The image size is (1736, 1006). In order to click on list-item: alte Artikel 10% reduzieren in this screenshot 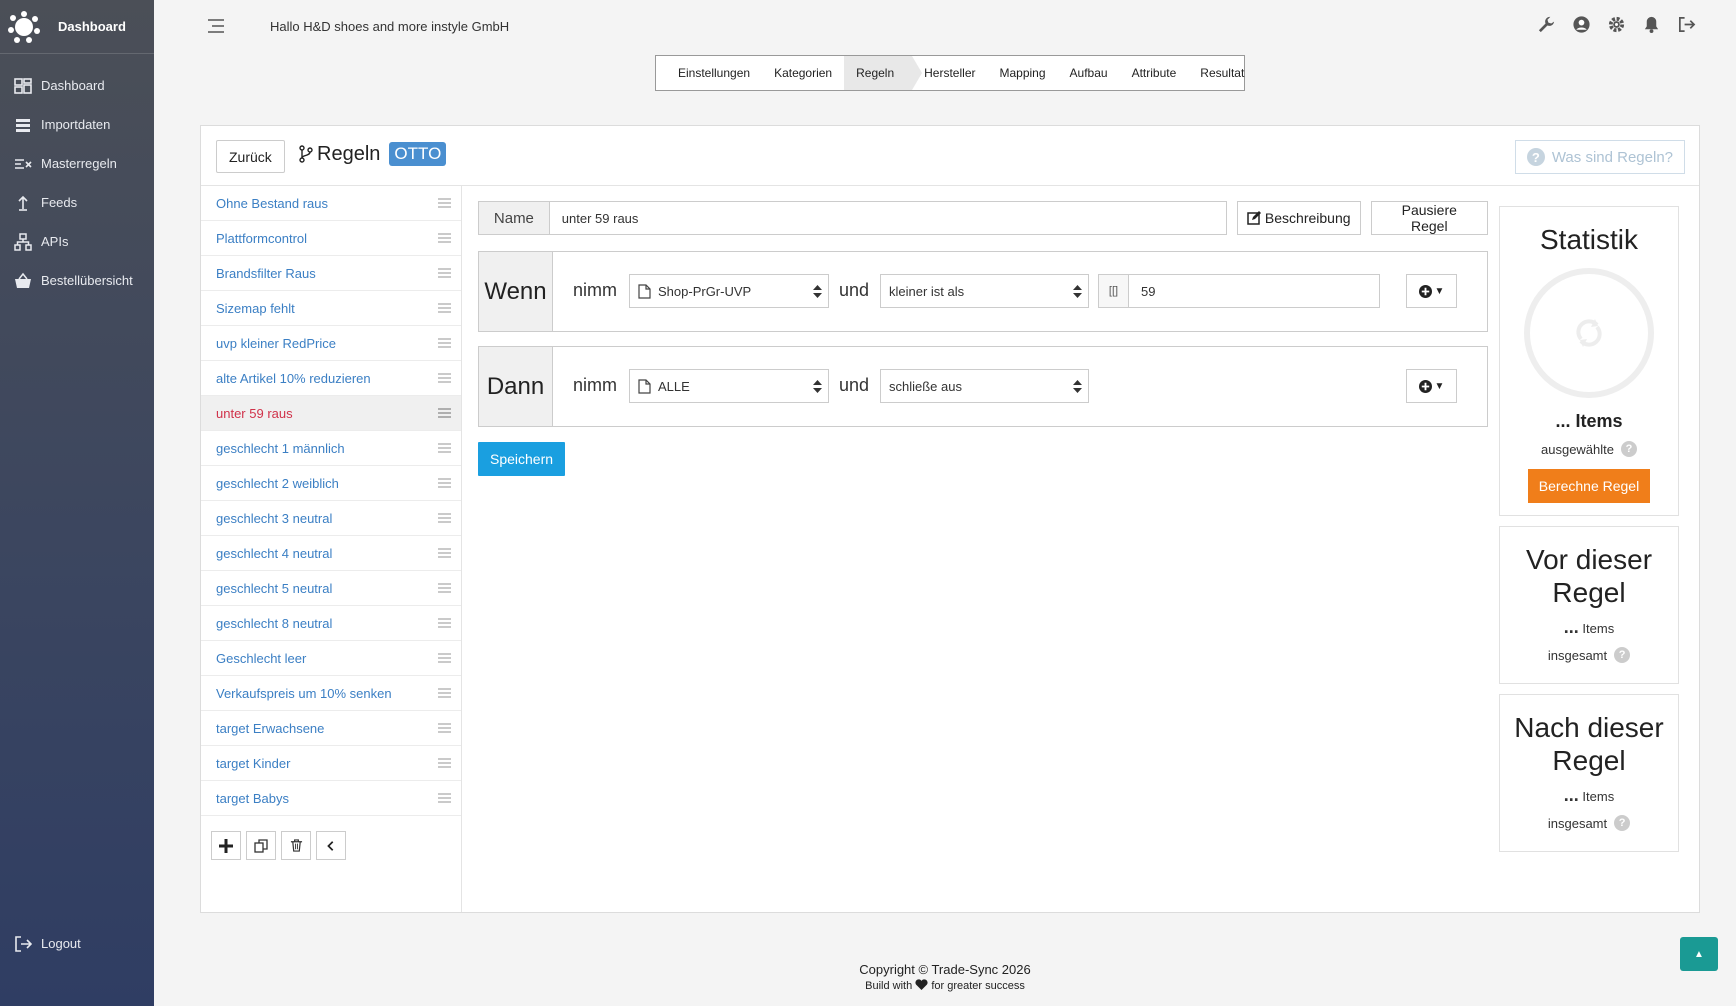, I will do `click(331, 378)`.